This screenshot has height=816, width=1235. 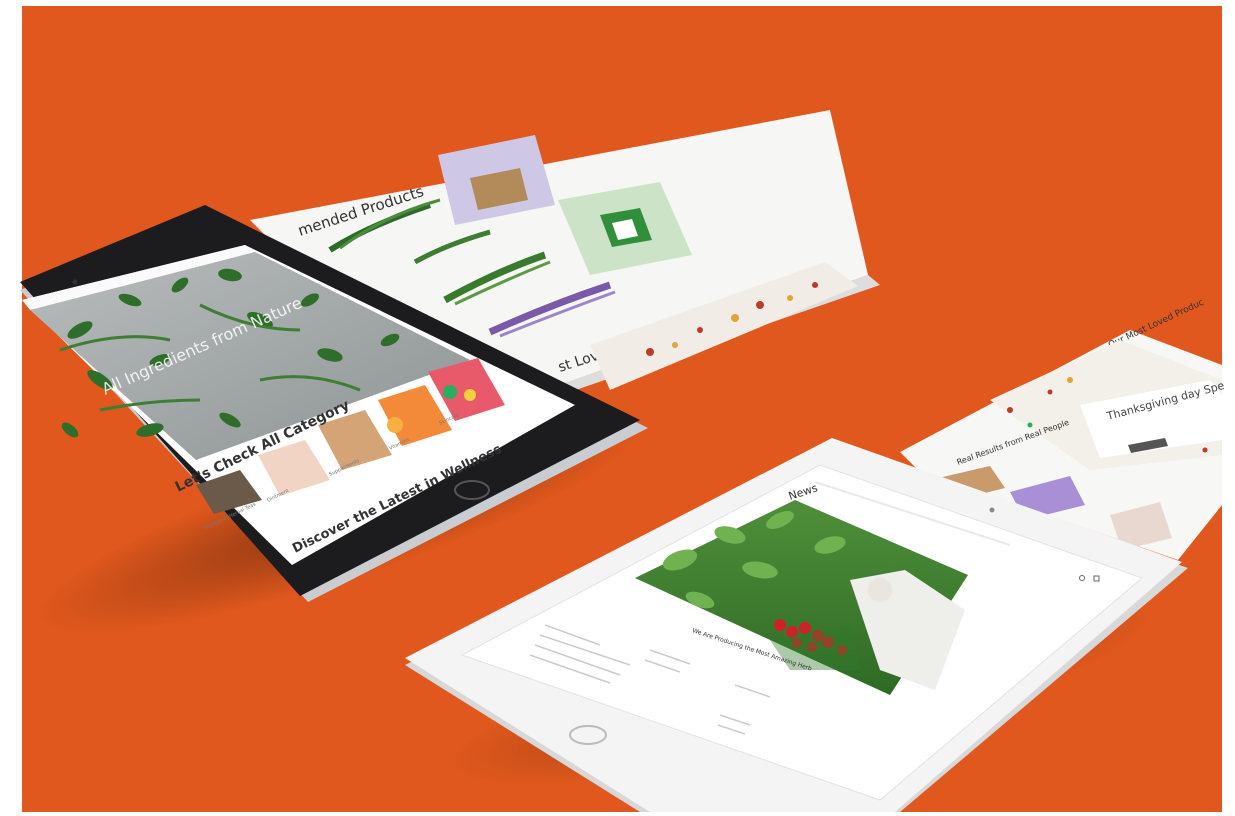 What do you see at coordinates (75, 282) in the screenshot?
I see `camera-dot` at bounding box center [75, 282].